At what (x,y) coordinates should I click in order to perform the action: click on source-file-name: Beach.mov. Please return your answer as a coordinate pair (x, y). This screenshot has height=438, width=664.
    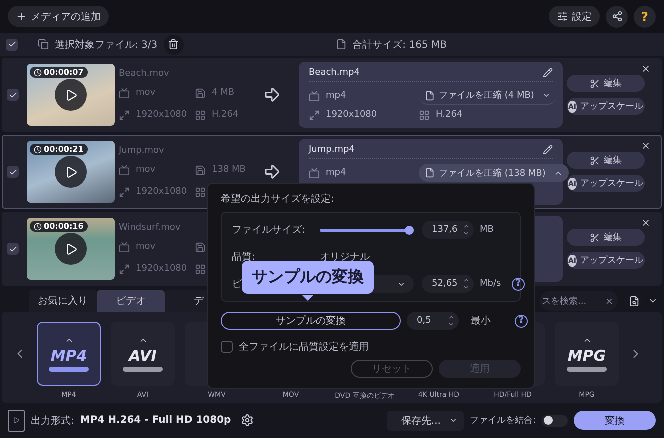
    Looking at the image, I should click on (144, 74).